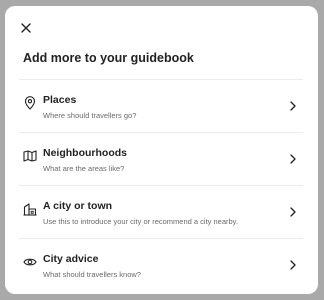  What do you see at coordinates (30, 209) in the screenshot?
I see `city-icon` at bounding box center [30, 209].